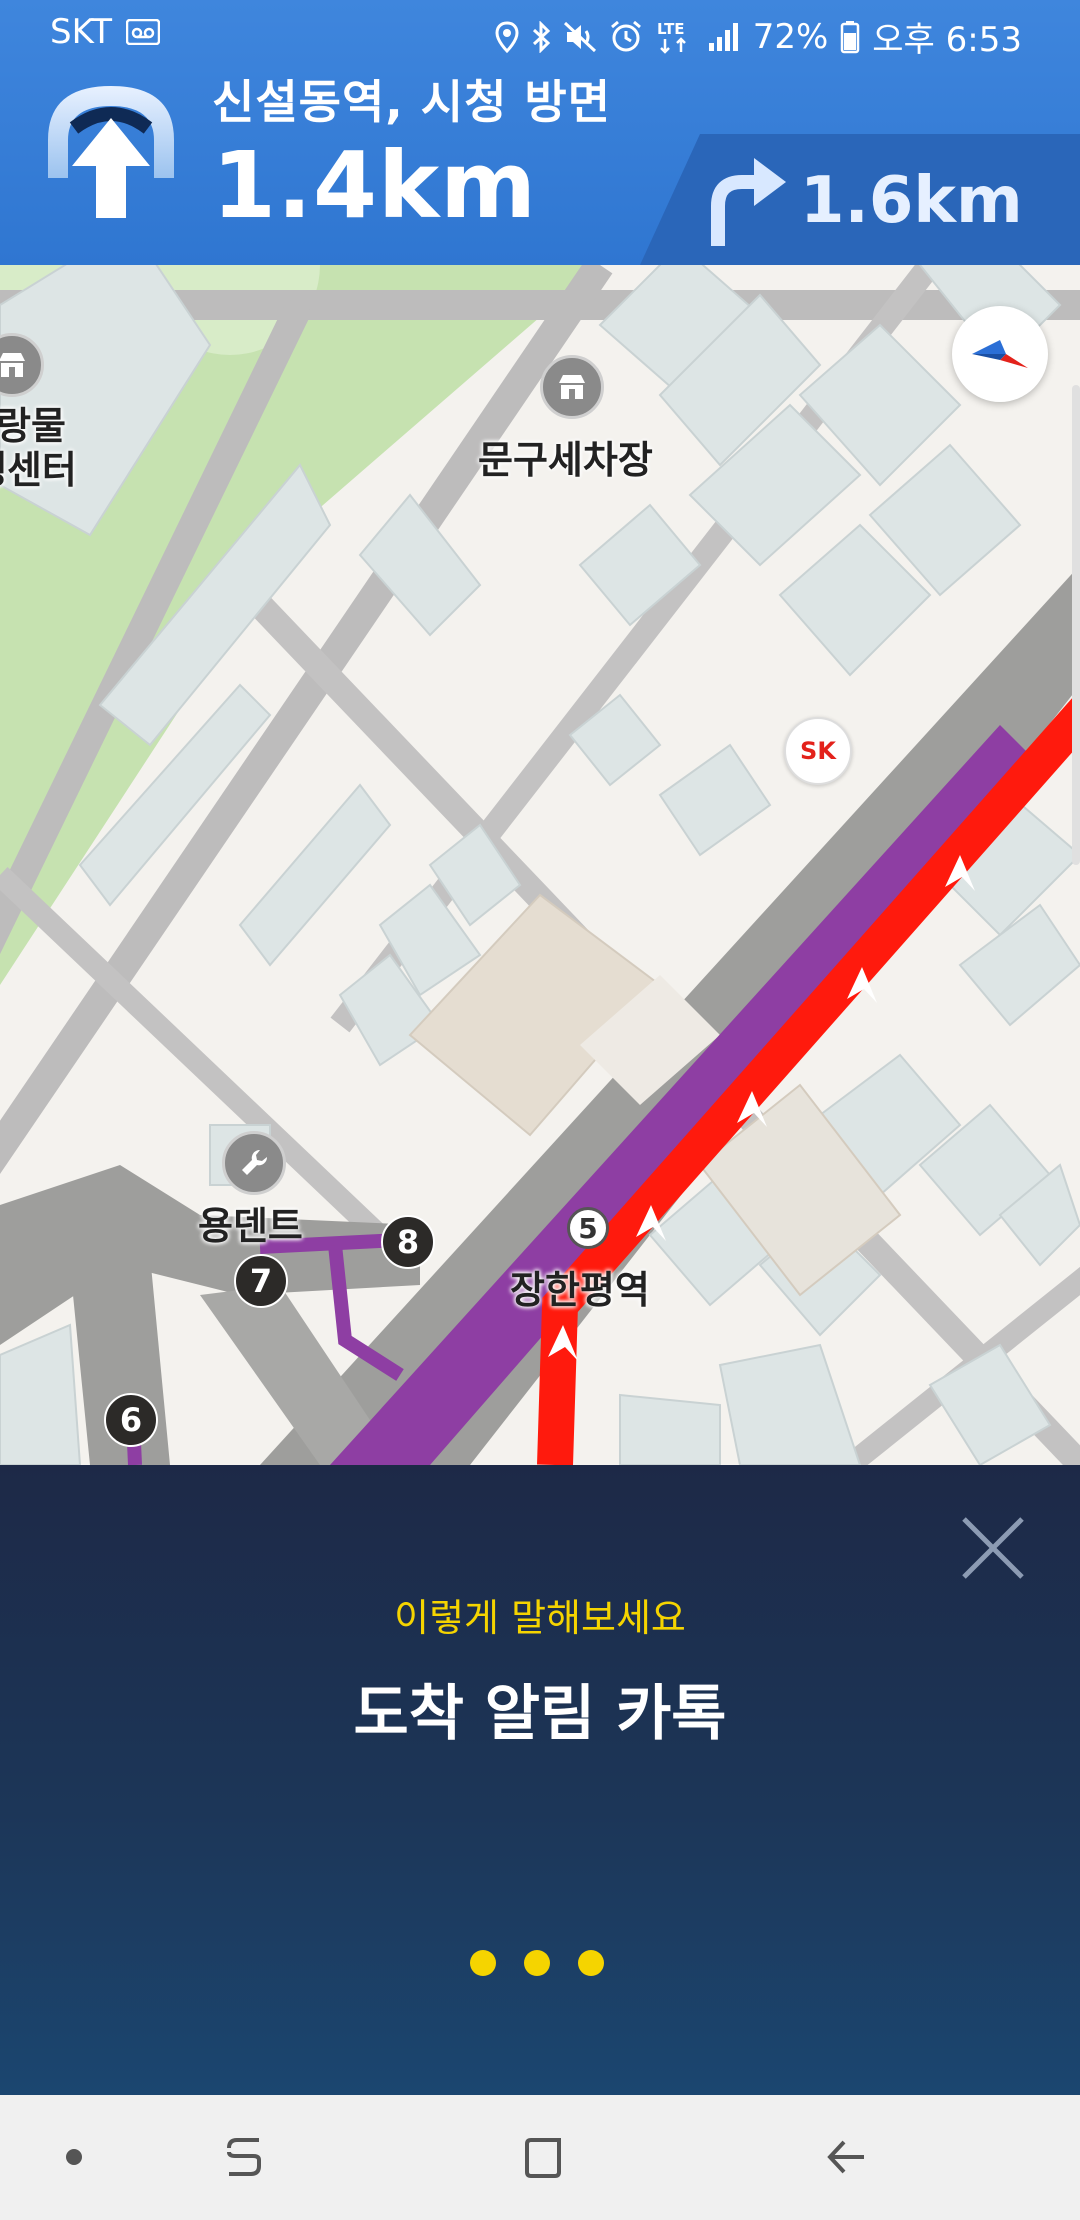  What do you see at coordinates (626, 37) in the screenshot?
I see `alarm-icon` at bounding box center [626, 37].